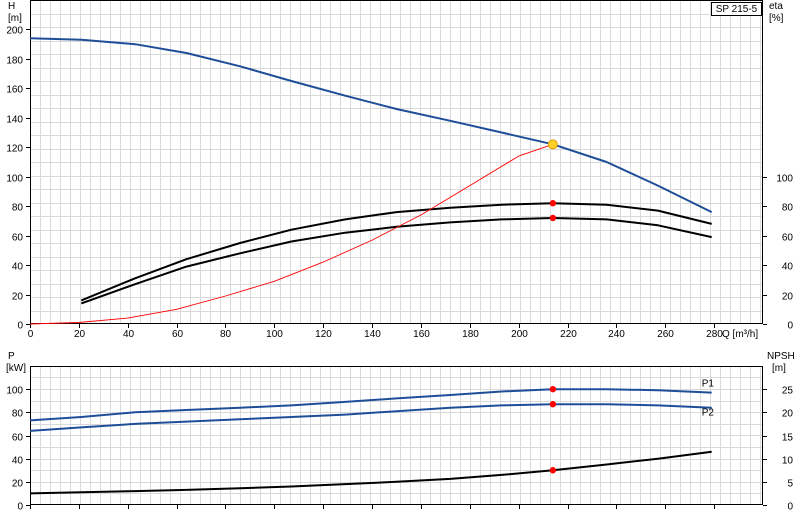  What do you see at coordinates (790, 507) in the screenshot?
I see `panel2-y-right-tick-label: 0` at bounding box center [790, 507].